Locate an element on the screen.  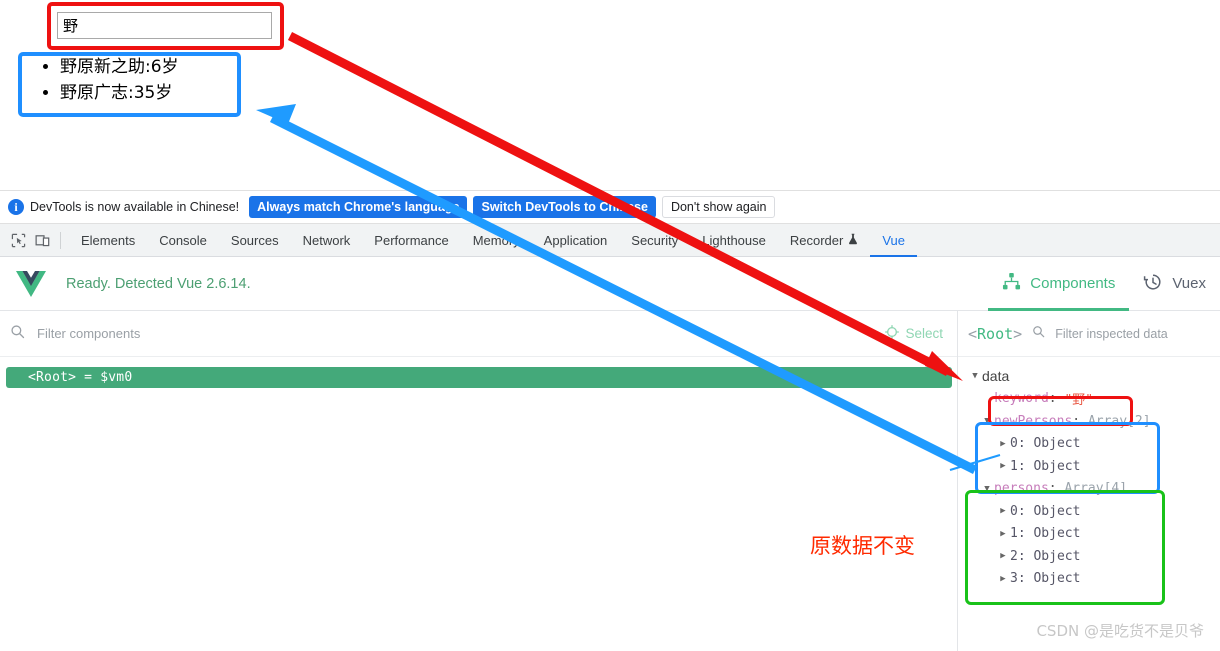
dont-show-again-button: Don't show again is located at coordinates (718, 207).